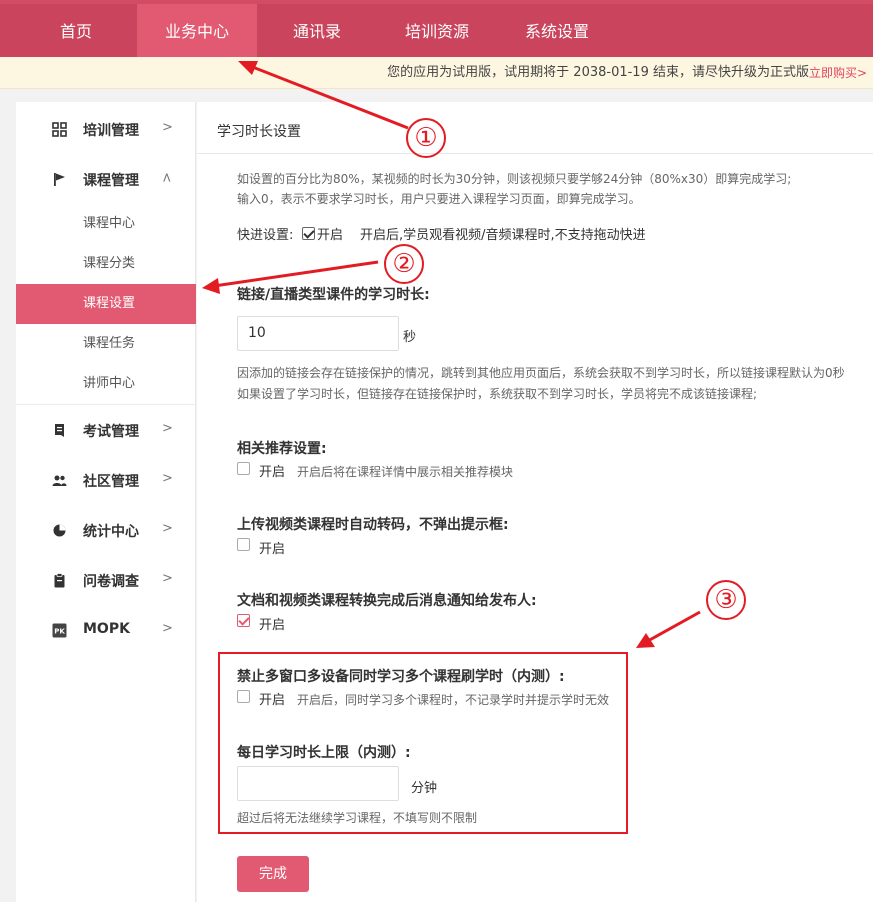 The width and height of the screenshot is (873, 902). Describe the element at coordinates (106, 264) in the screenshot. I see `sidebar-sub-course-category: 课程分类` at that location.